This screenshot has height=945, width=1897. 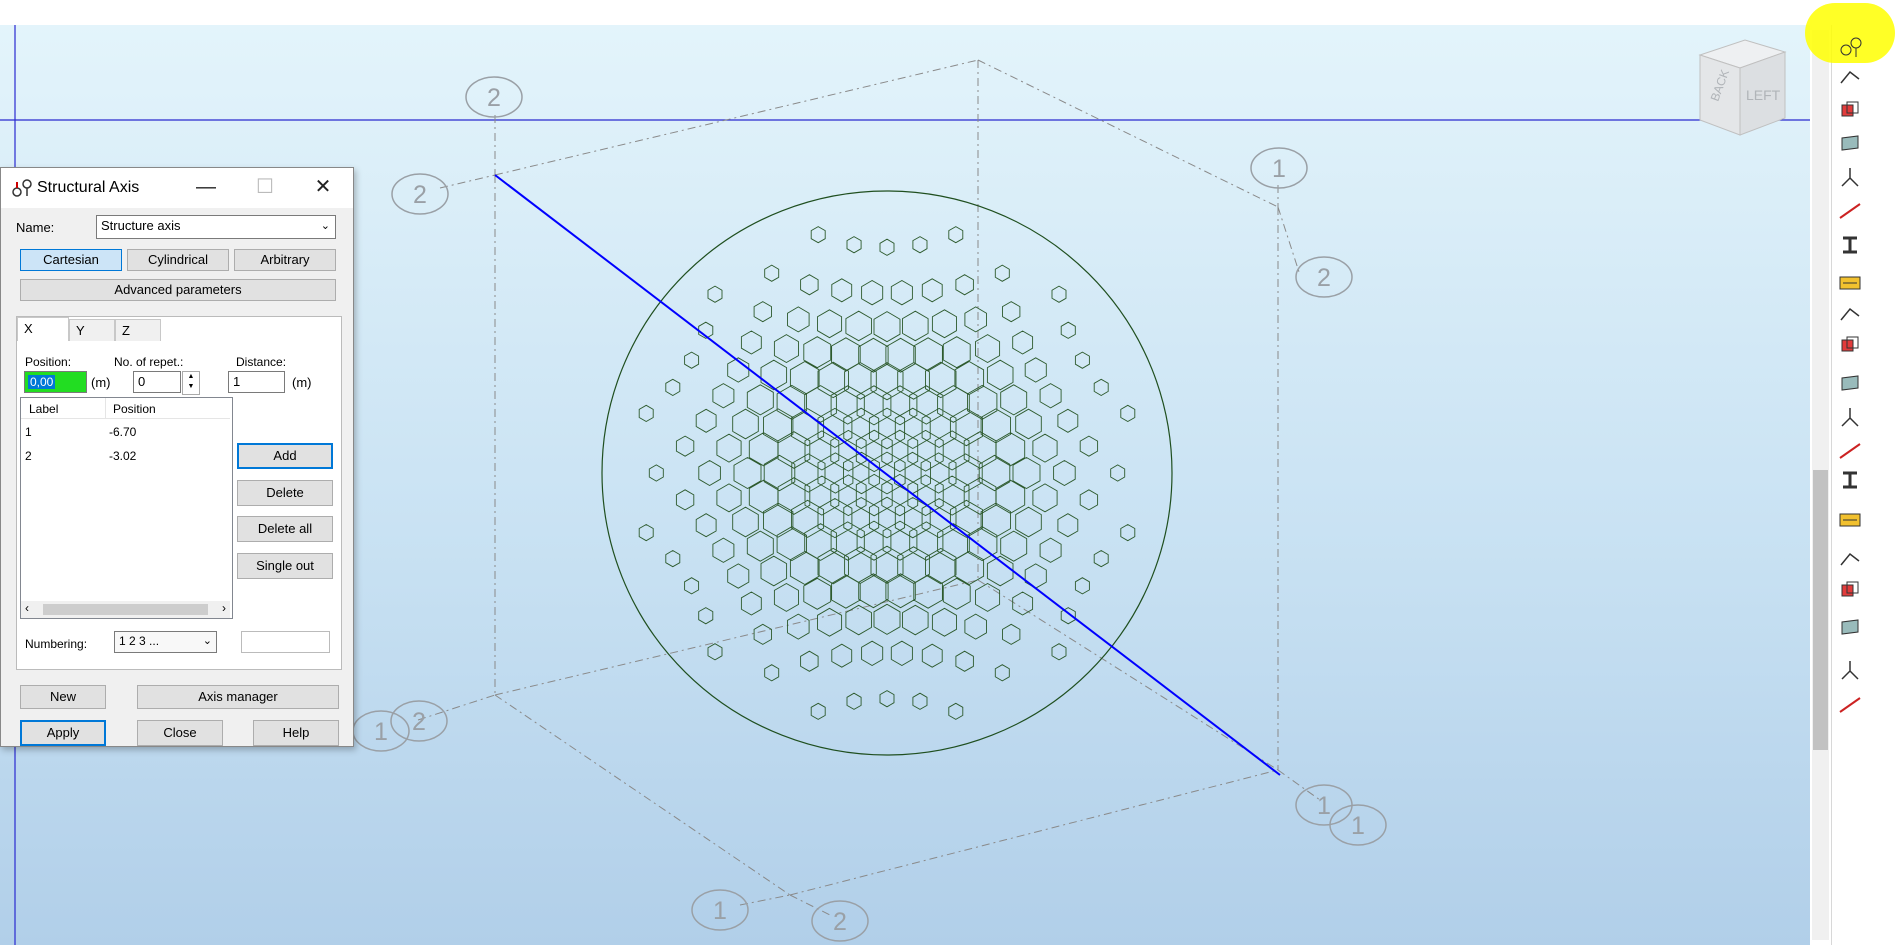 I want to click on distance-unit: (m), so click(x=302, y=382).